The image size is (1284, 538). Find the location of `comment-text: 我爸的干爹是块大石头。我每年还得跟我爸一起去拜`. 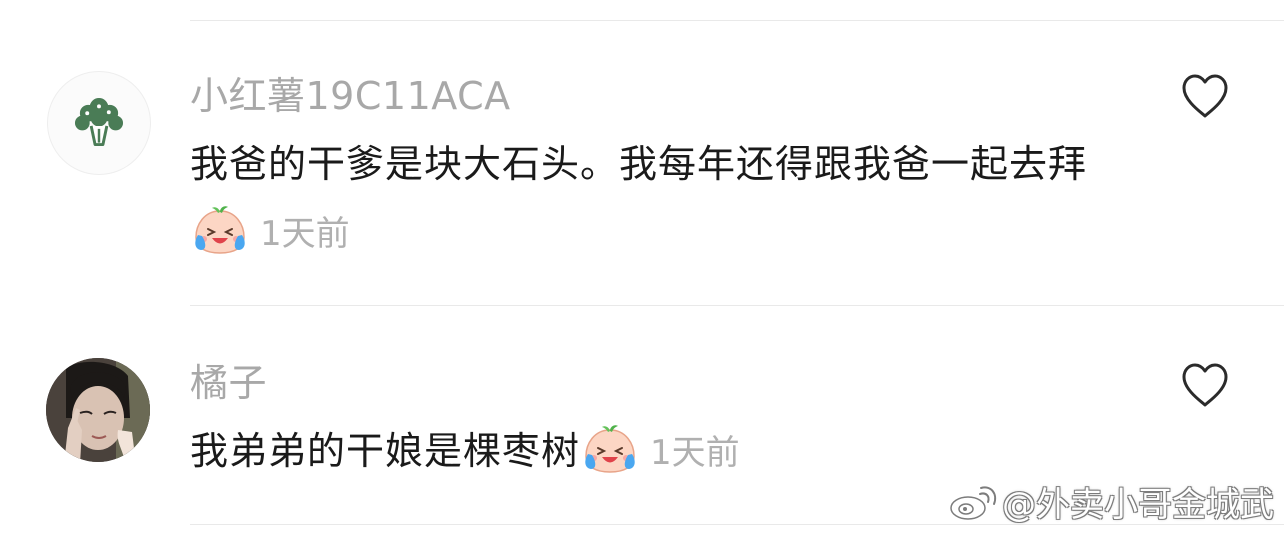

comment-text: 我爸的干爹是块大石头。我每年还得跟我爸一起去拜 is located at coordinates (639, 164).